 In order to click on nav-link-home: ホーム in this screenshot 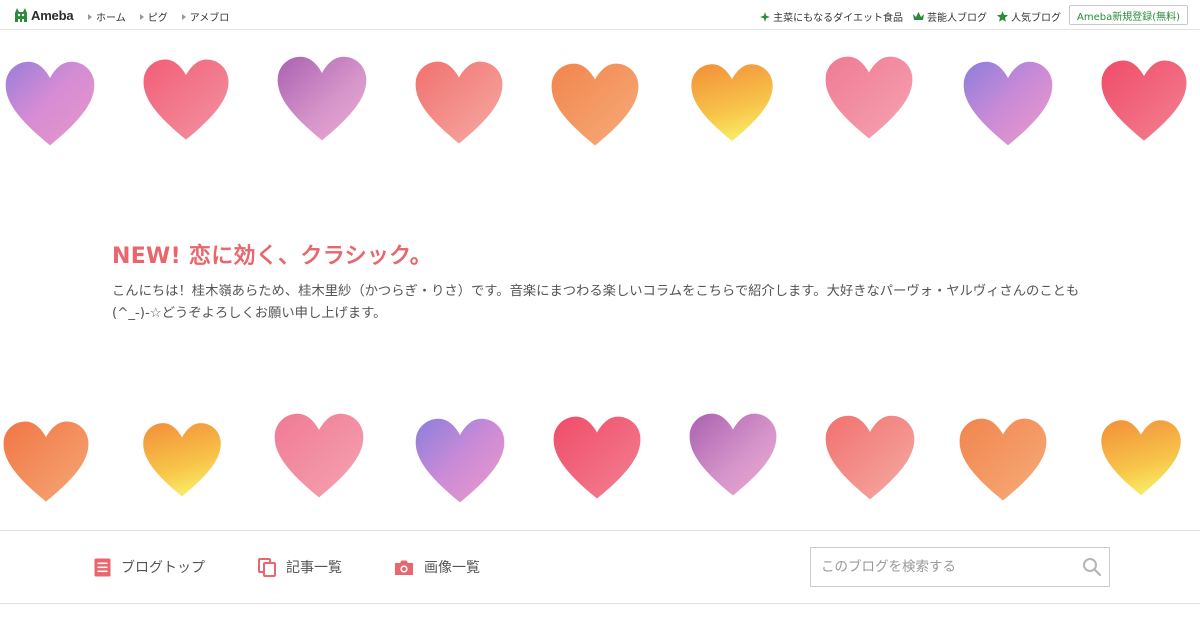, I will do `click(107, 16)`.